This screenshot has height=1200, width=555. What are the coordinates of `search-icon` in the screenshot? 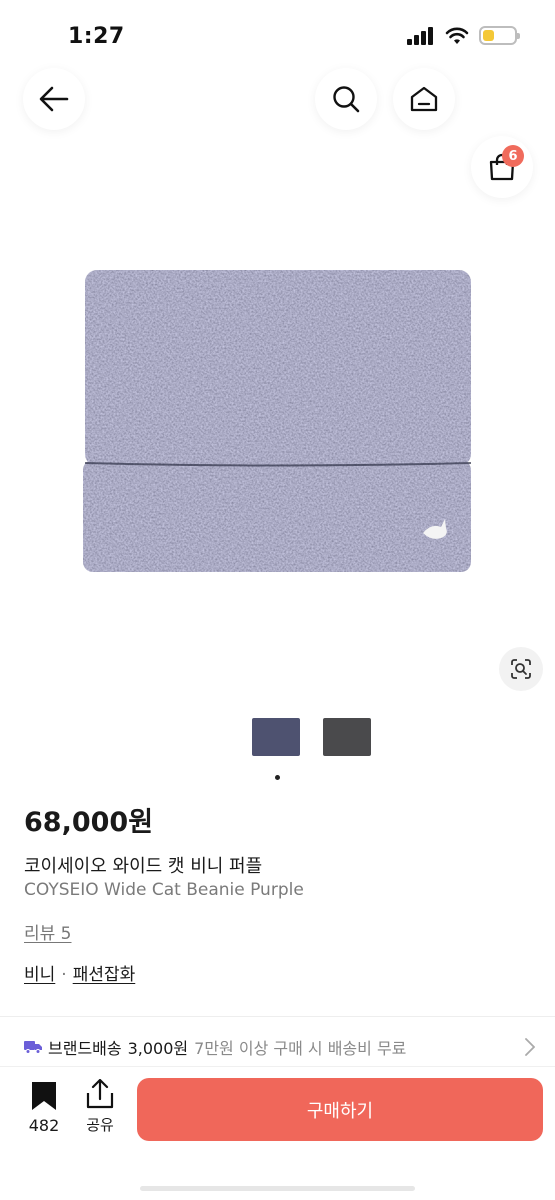 It's located at (346, 99).